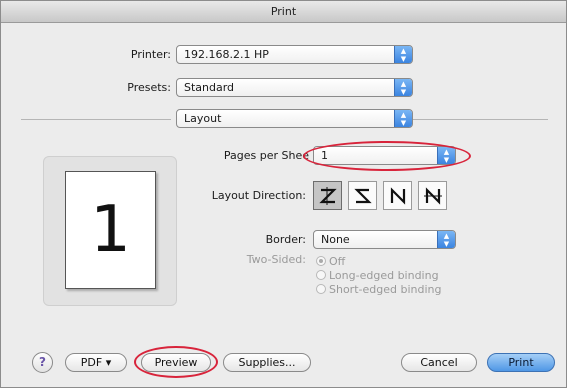 This screenshot has height=388, width=567. Describe the element at coordinates (203, 118) in the screenshot. I see `panel-value: Layout` at that location.